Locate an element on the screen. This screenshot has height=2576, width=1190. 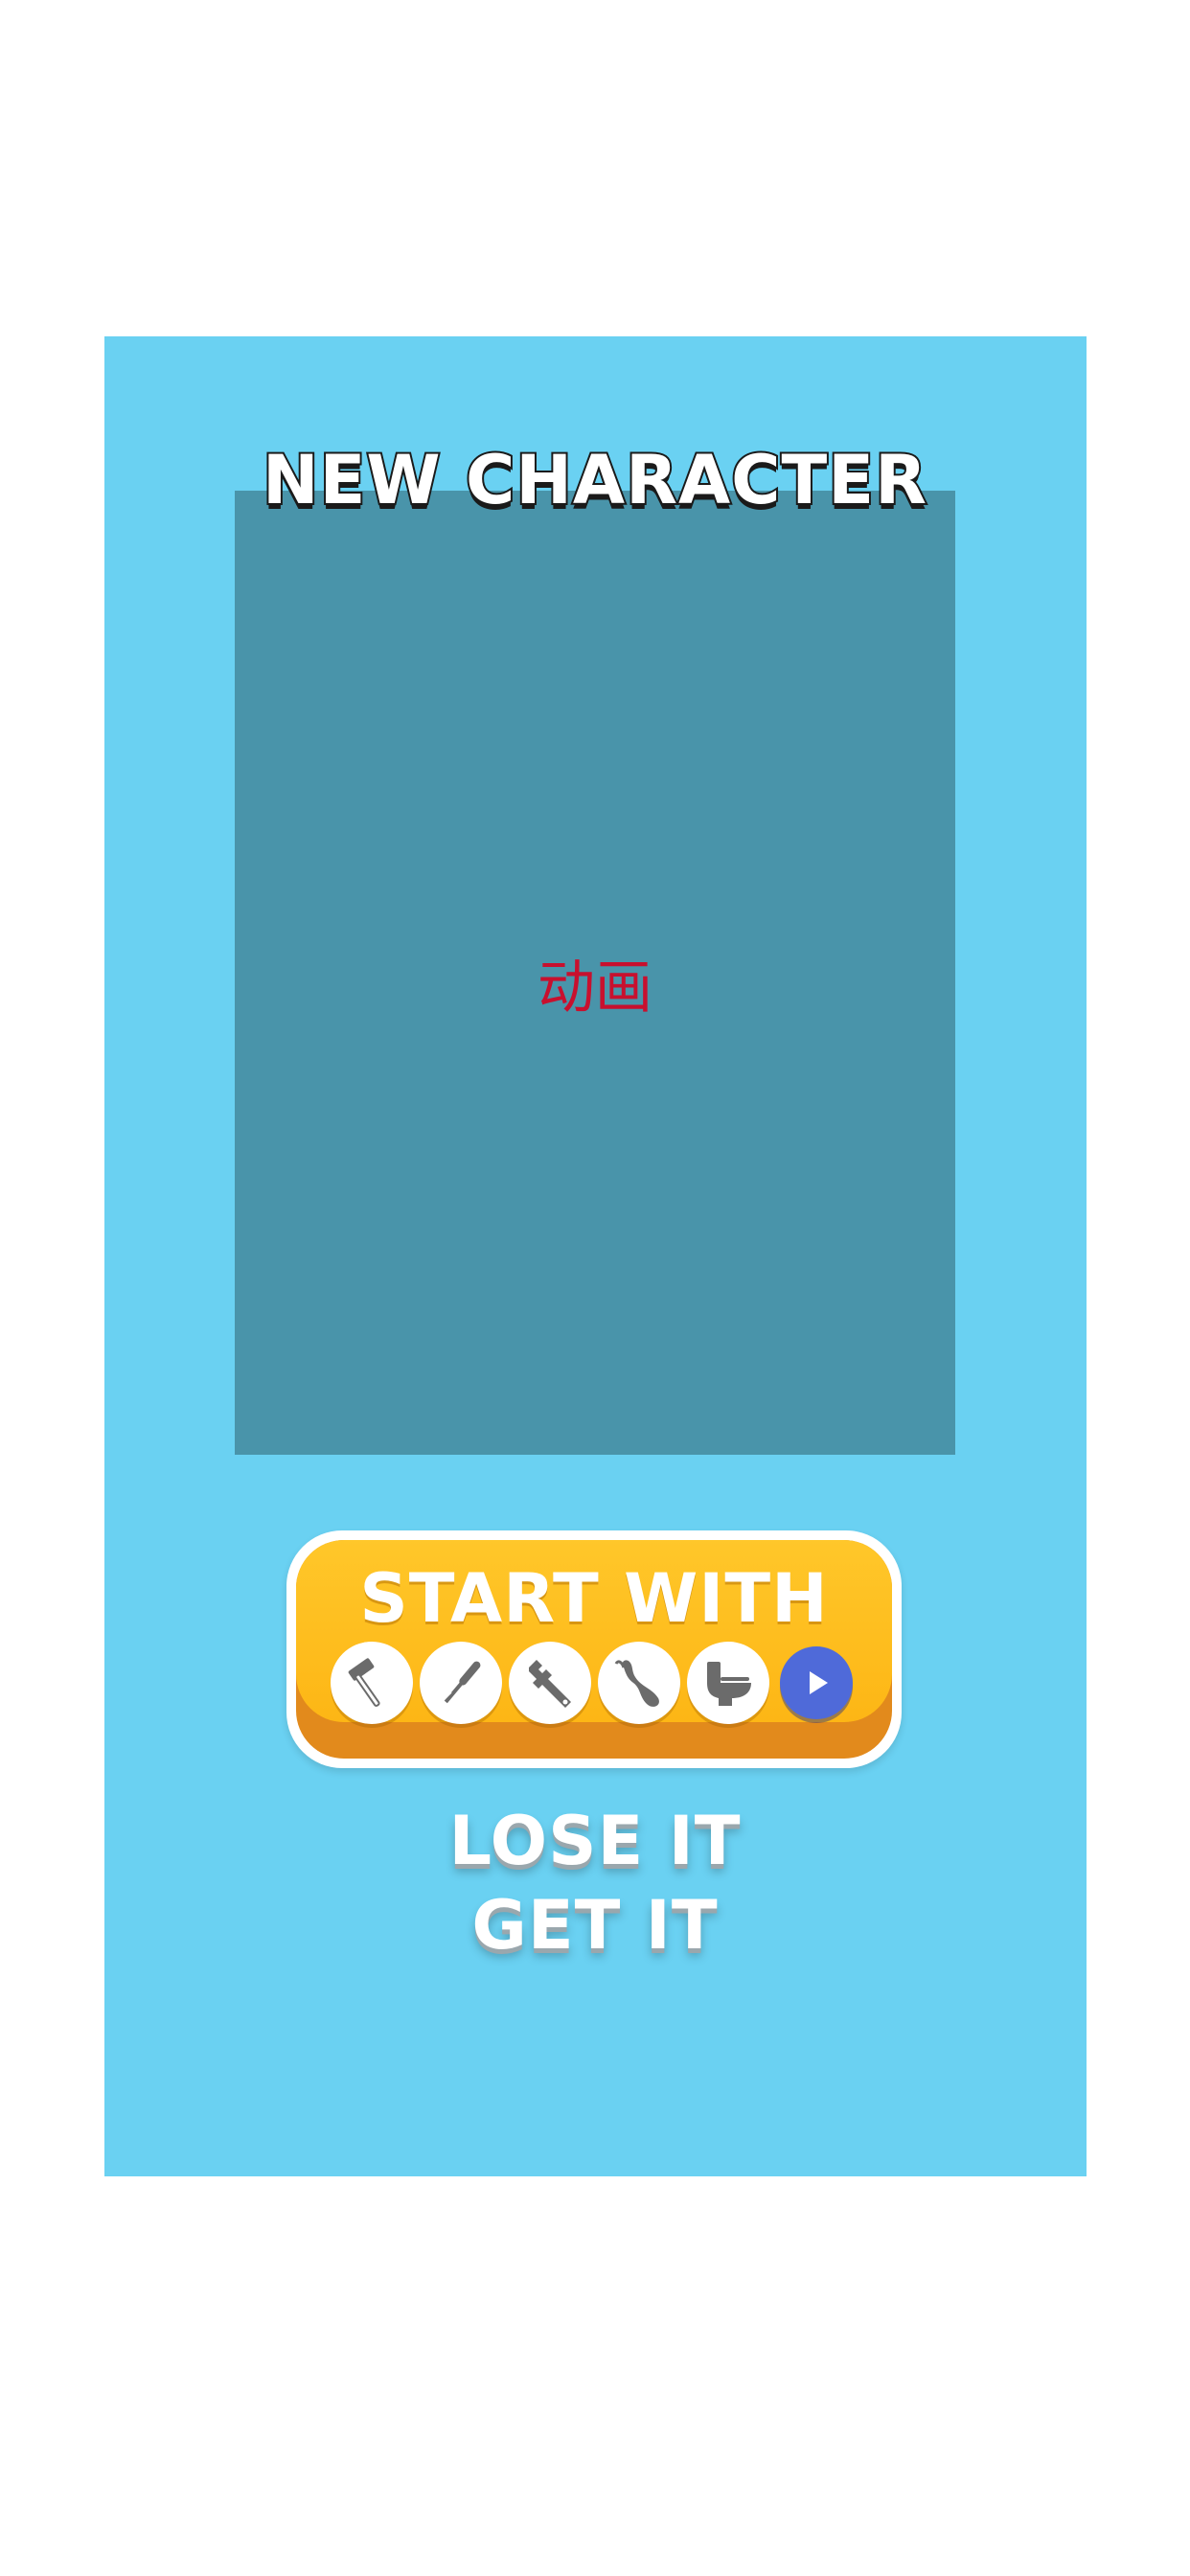
start-with-button: START WITH is located at coordinates (594, 1649).